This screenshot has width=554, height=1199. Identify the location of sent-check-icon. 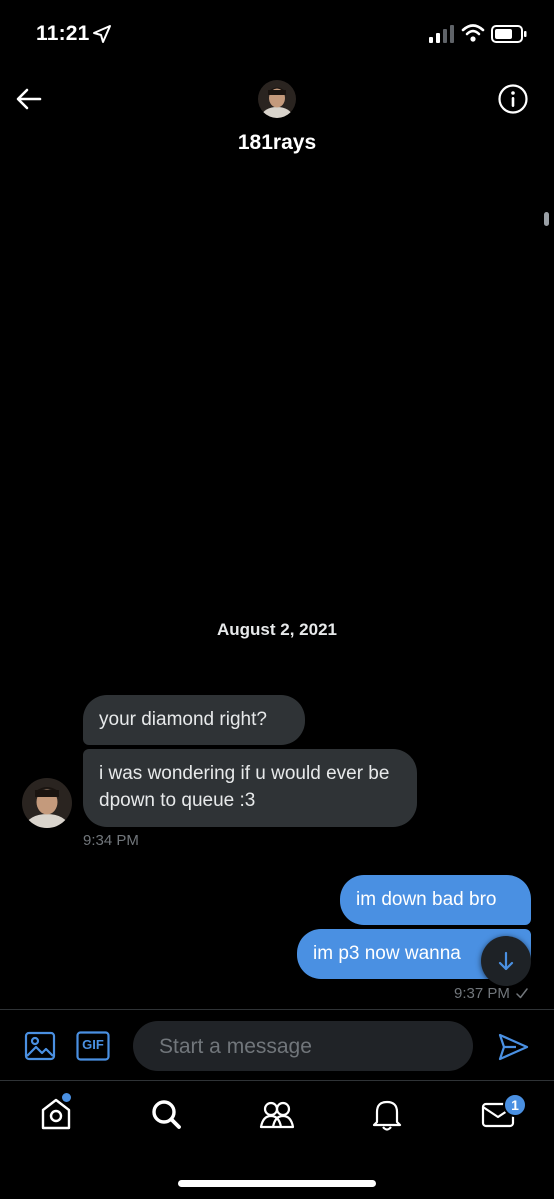
(522, 993).